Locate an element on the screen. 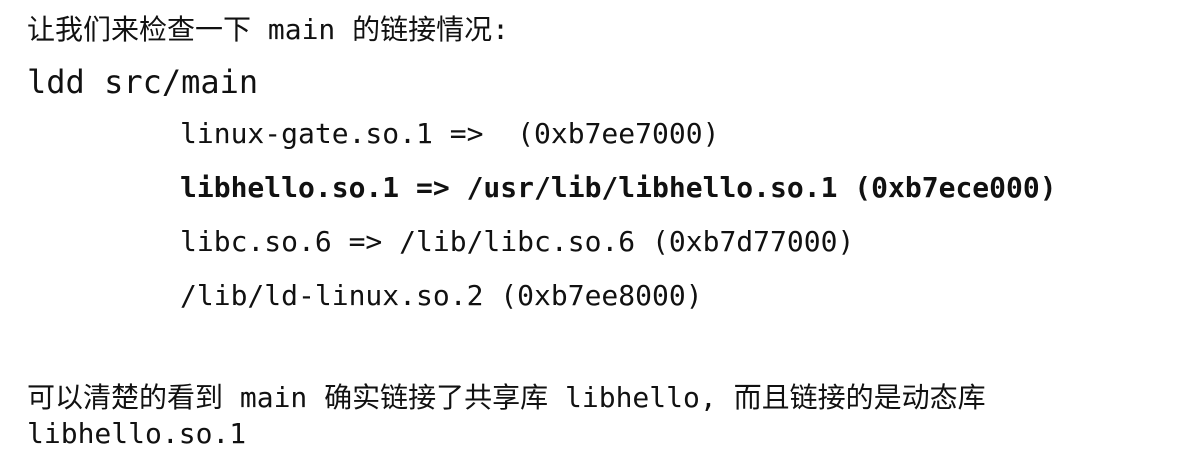 The width and height of the screenshot is (1194, 466). output-line-libc: libc.so.6 => /lib/libc.so.6 (0xb7d77000) is located at coordinates (517, 241).